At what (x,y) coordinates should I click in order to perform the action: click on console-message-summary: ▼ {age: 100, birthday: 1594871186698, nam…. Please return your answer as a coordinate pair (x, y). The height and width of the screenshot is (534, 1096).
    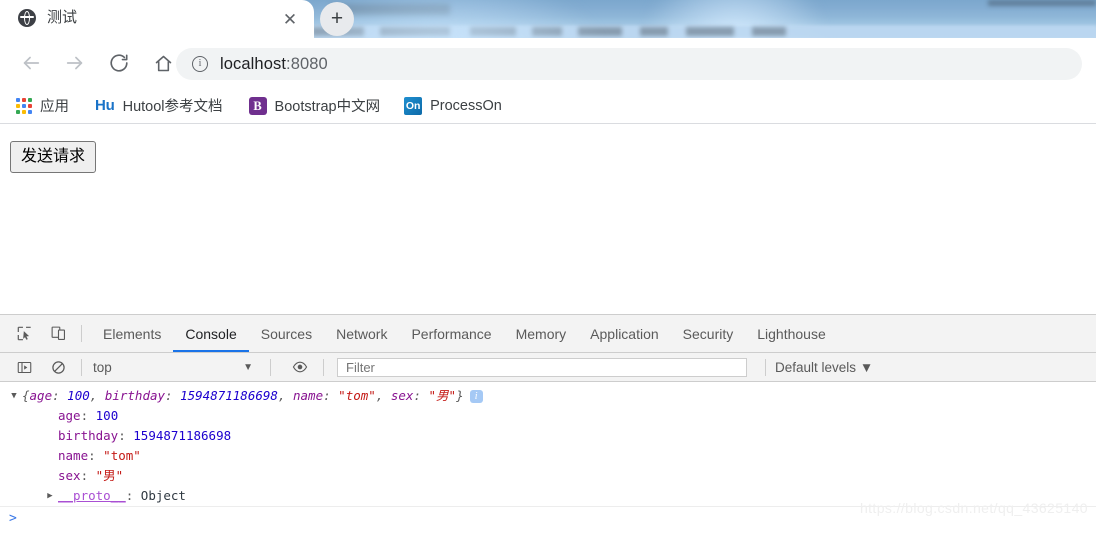
    Looking at the image, I should click on (548, 396).